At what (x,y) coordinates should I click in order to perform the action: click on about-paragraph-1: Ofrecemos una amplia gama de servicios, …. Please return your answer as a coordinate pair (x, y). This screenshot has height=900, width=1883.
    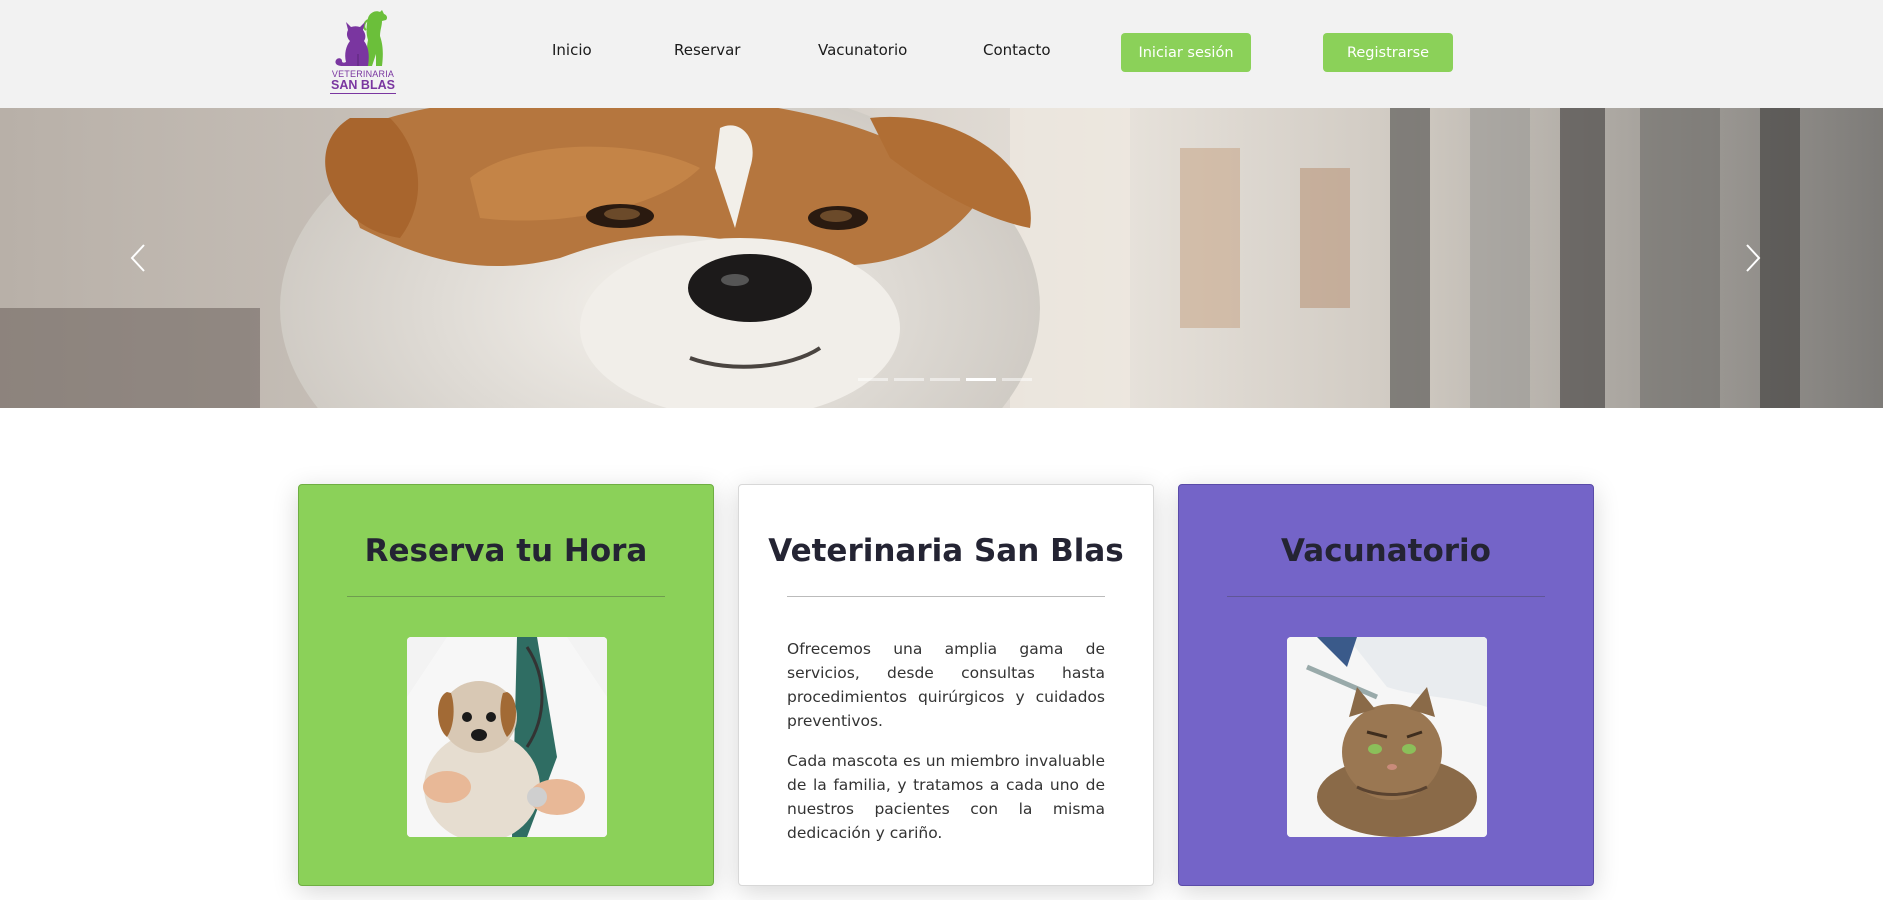
    Looking at the image, I should click on (946, 685).